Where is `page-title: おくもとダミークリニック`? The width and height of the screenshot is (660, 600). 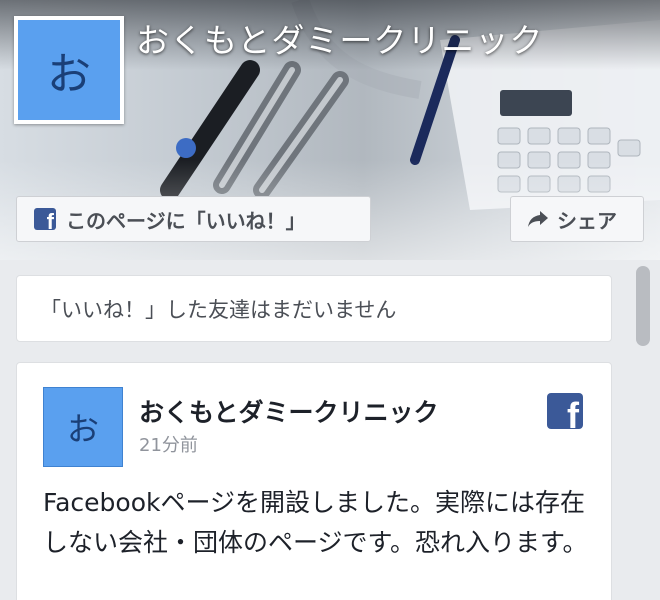
page-title: おくもとダミークリニック is located at coordinates (339, 38).